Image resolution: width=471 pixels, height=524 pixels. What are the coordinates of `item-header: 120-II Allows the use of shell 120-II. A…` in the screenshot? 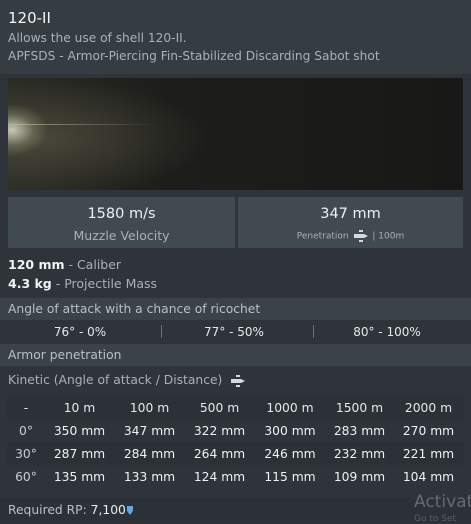 It's located at (235, 37).